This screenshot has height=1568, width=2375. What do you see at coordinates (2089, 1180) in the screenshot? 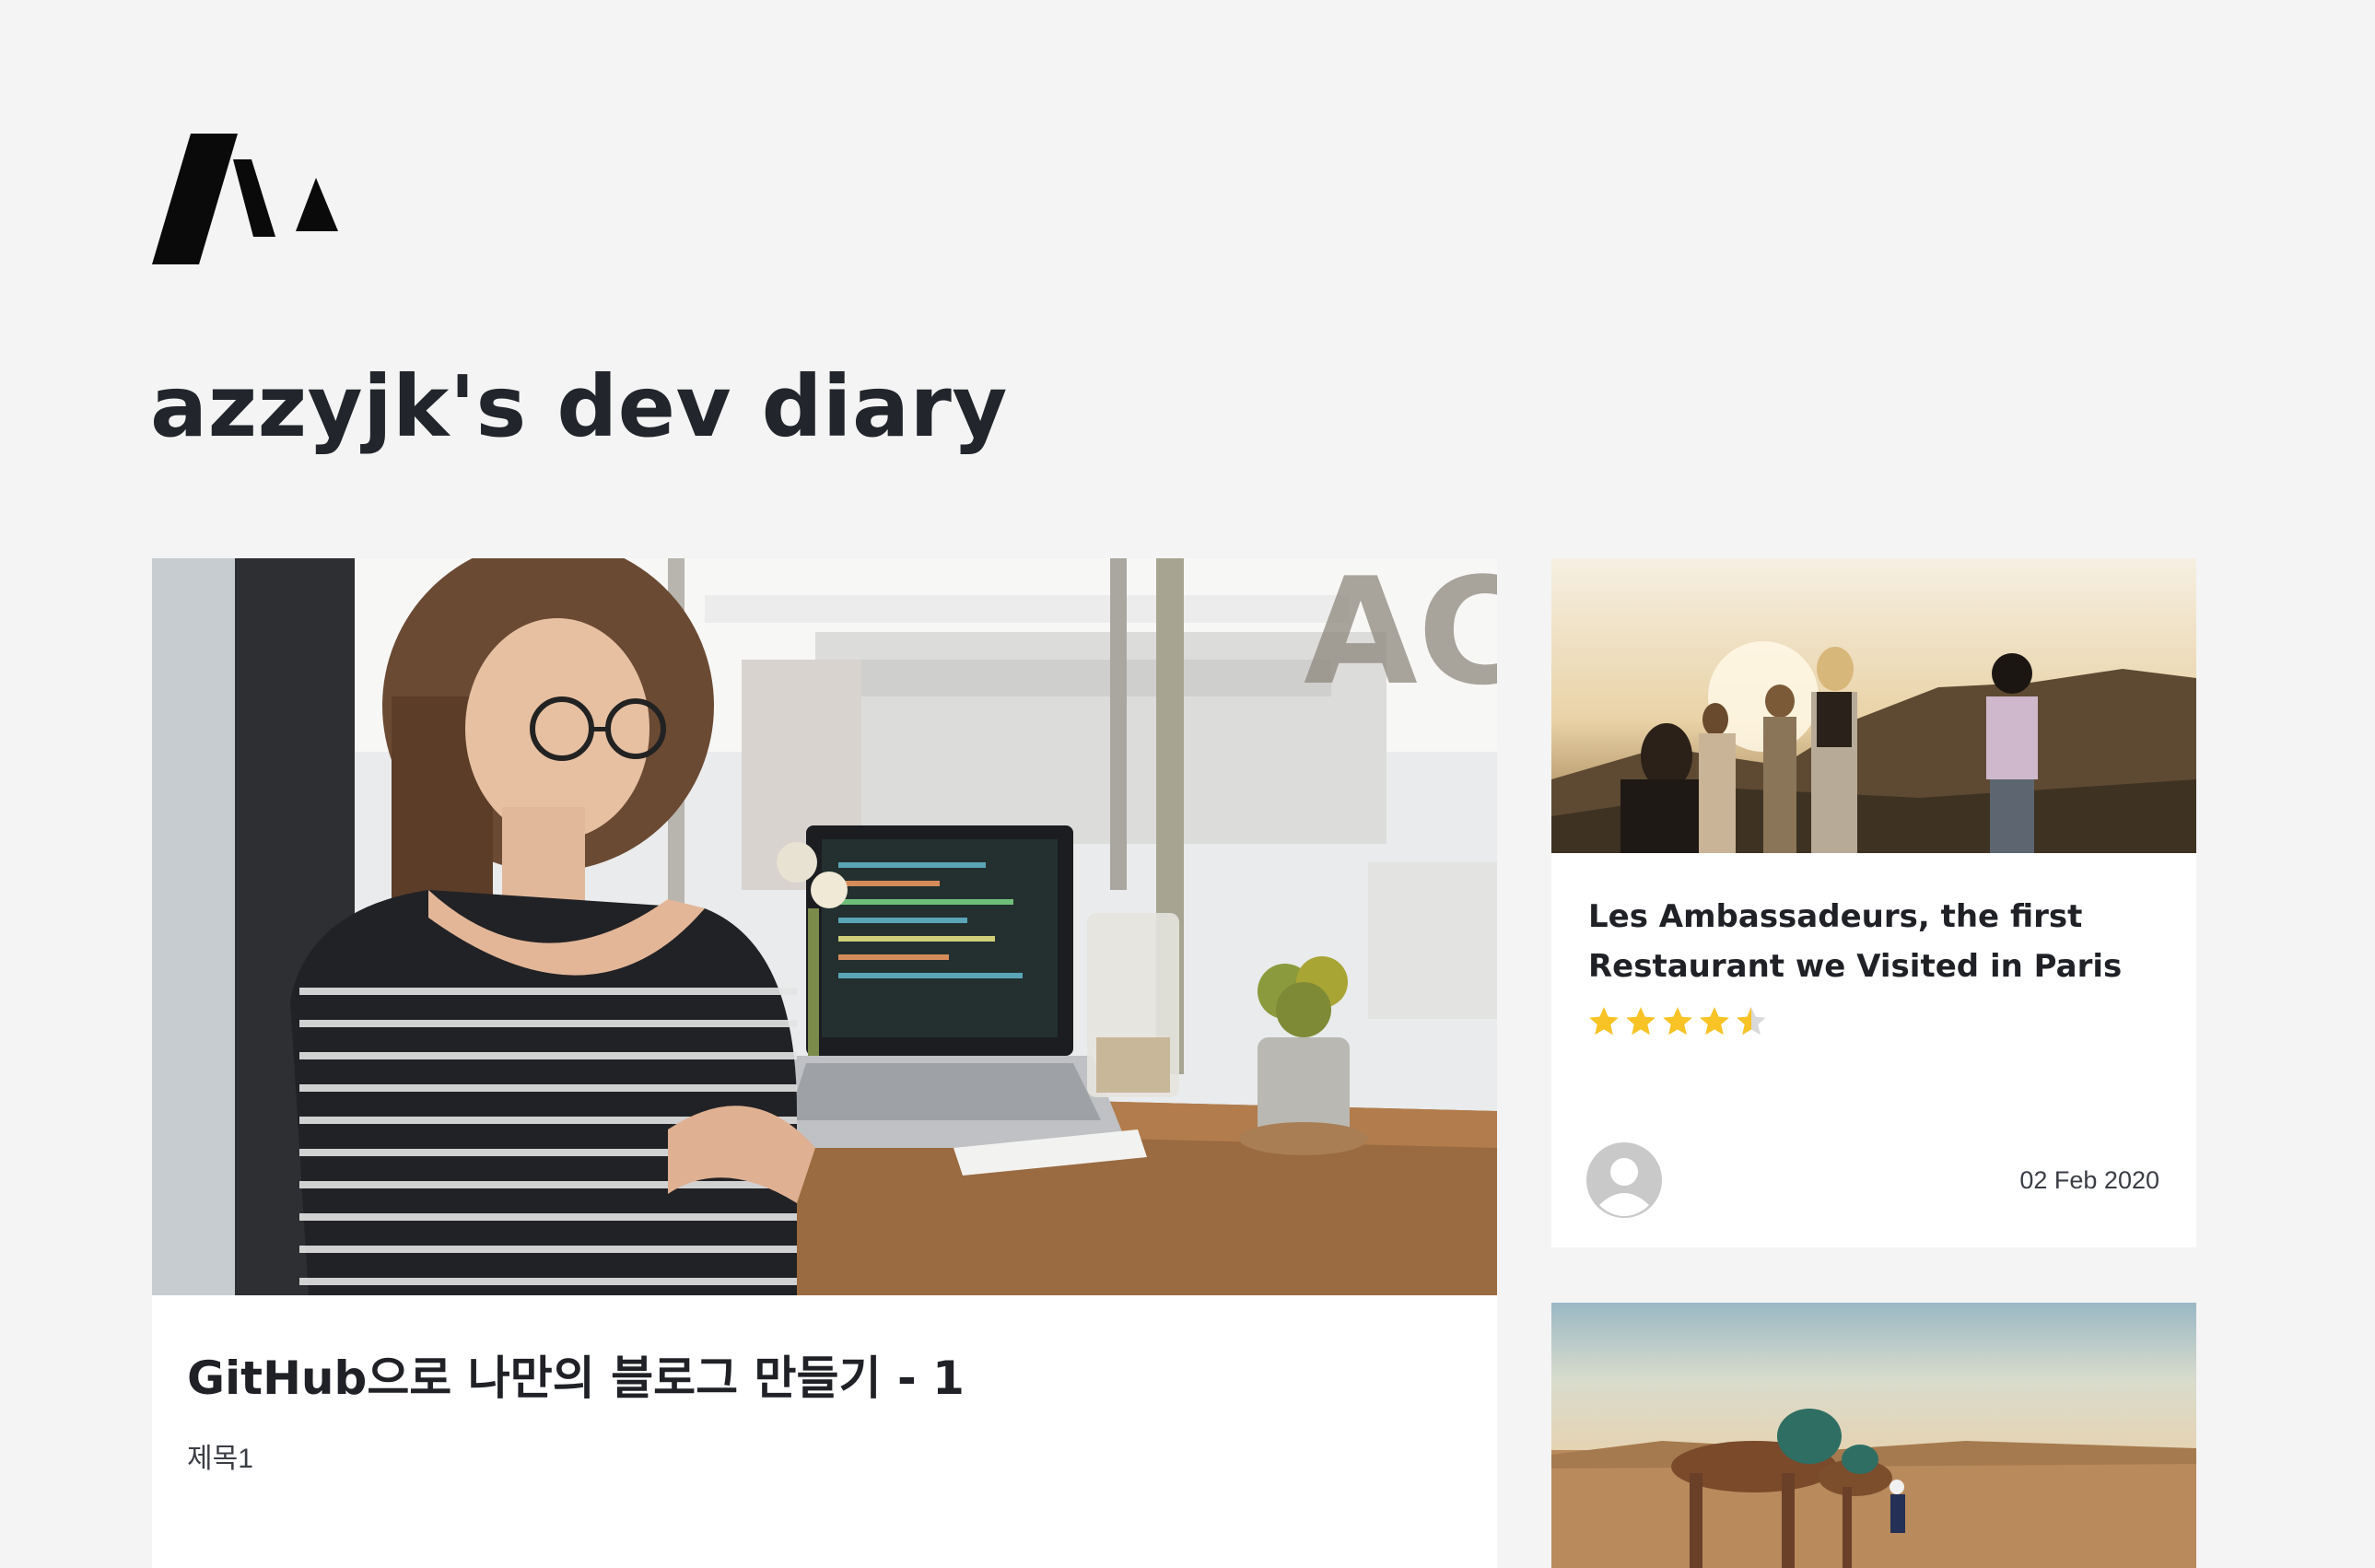
I see `post-date: 02 Feb 2020` at bounding box center [2089, 1180].